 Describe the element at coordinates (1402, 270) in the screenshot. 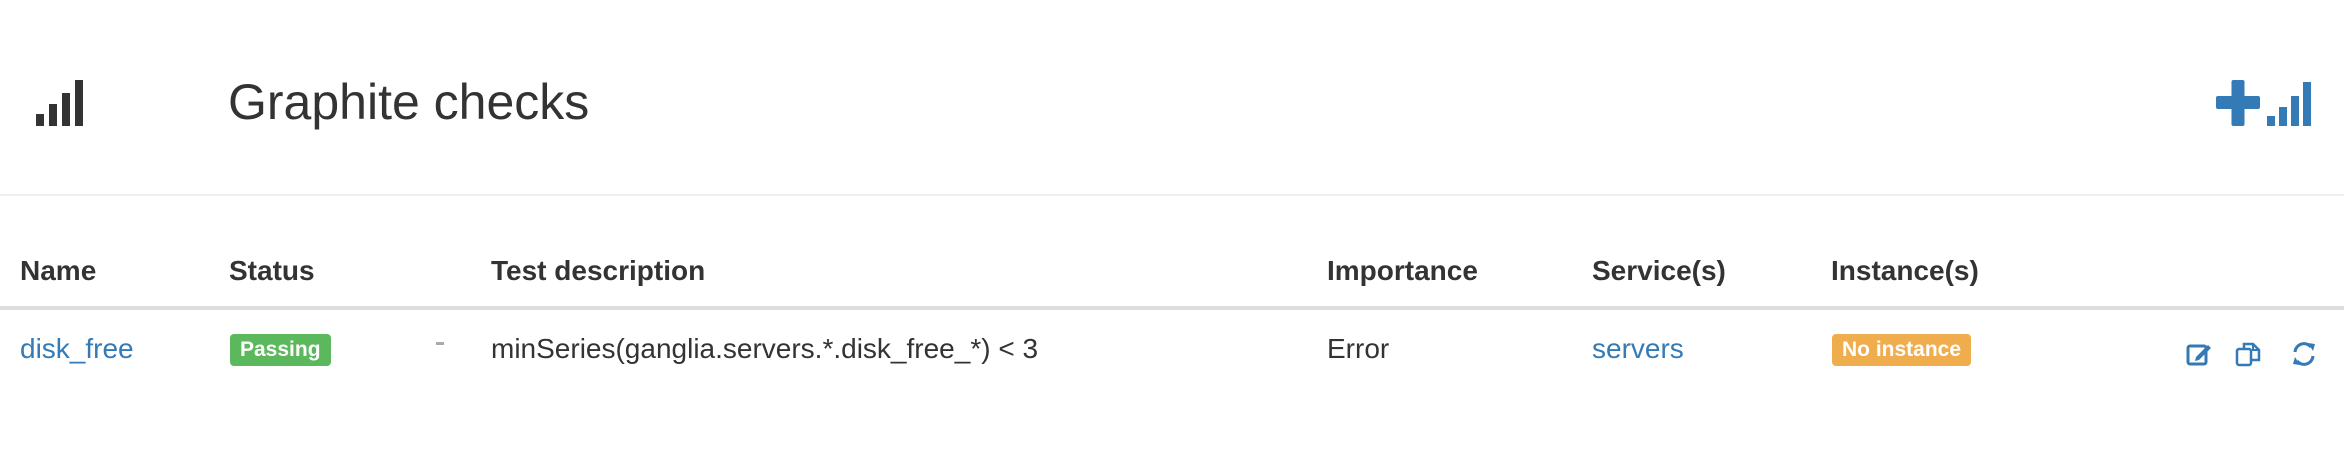

I see `column-header-importance: Importance` at that location.